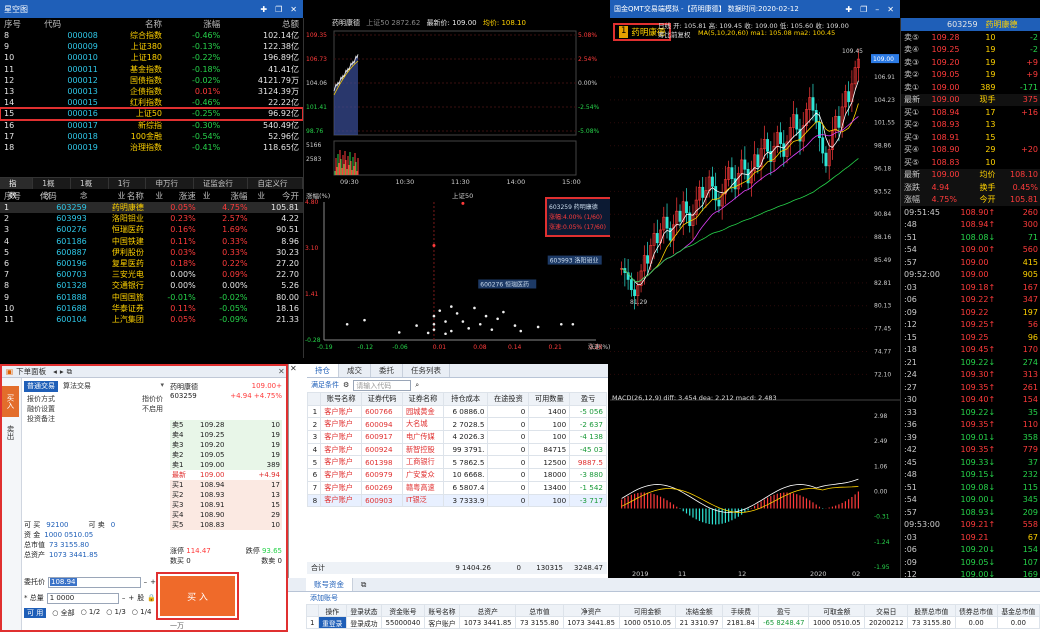 This screenshot has width=1040, height=632. Describe the element at coordinates (52, 189) in the screenshot. I see `tab-index-category: 1概念` at that location.